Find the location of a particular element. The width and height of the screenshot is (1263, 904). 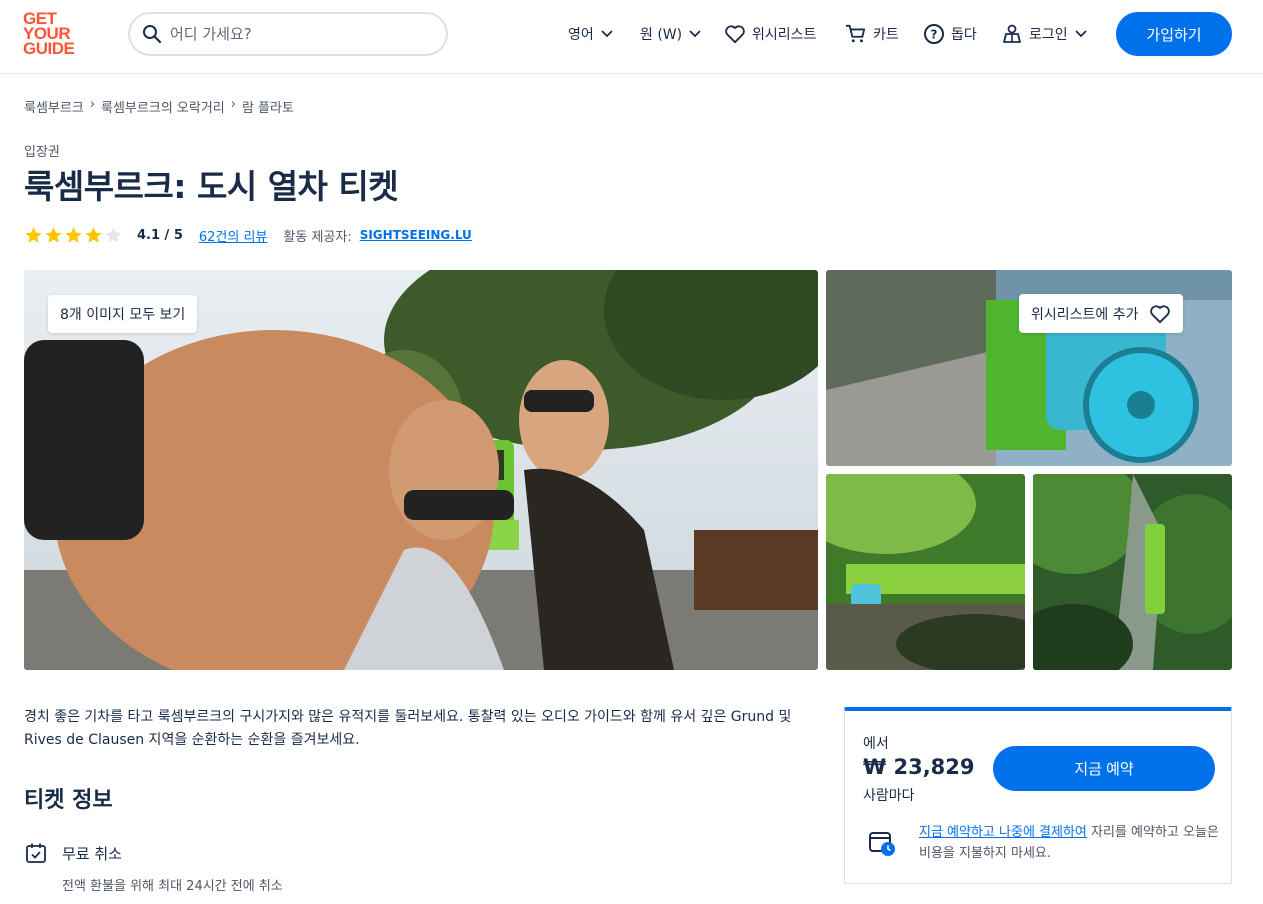

search-input is located at coordinates (300, 34).